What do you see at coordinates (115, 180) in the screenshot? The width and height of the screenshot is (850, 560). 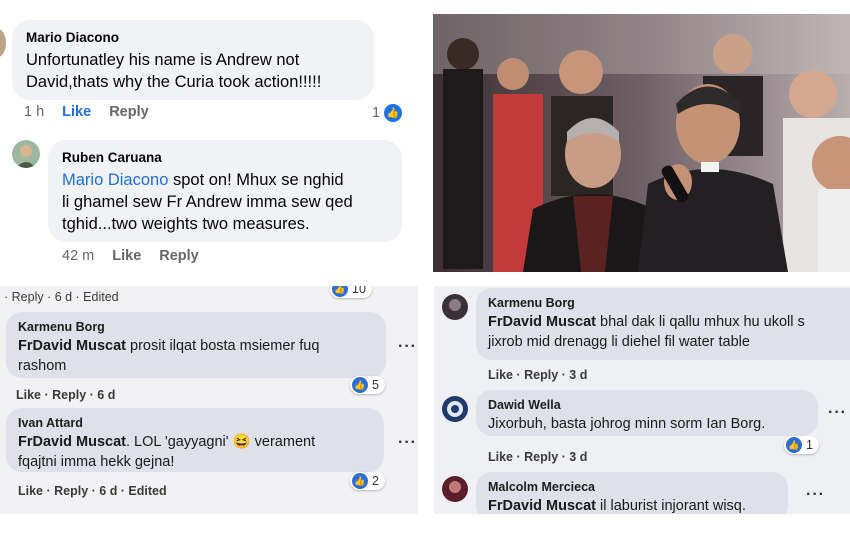 I see `mention-link: Mario Diacono` at bounding box center [115, 180].